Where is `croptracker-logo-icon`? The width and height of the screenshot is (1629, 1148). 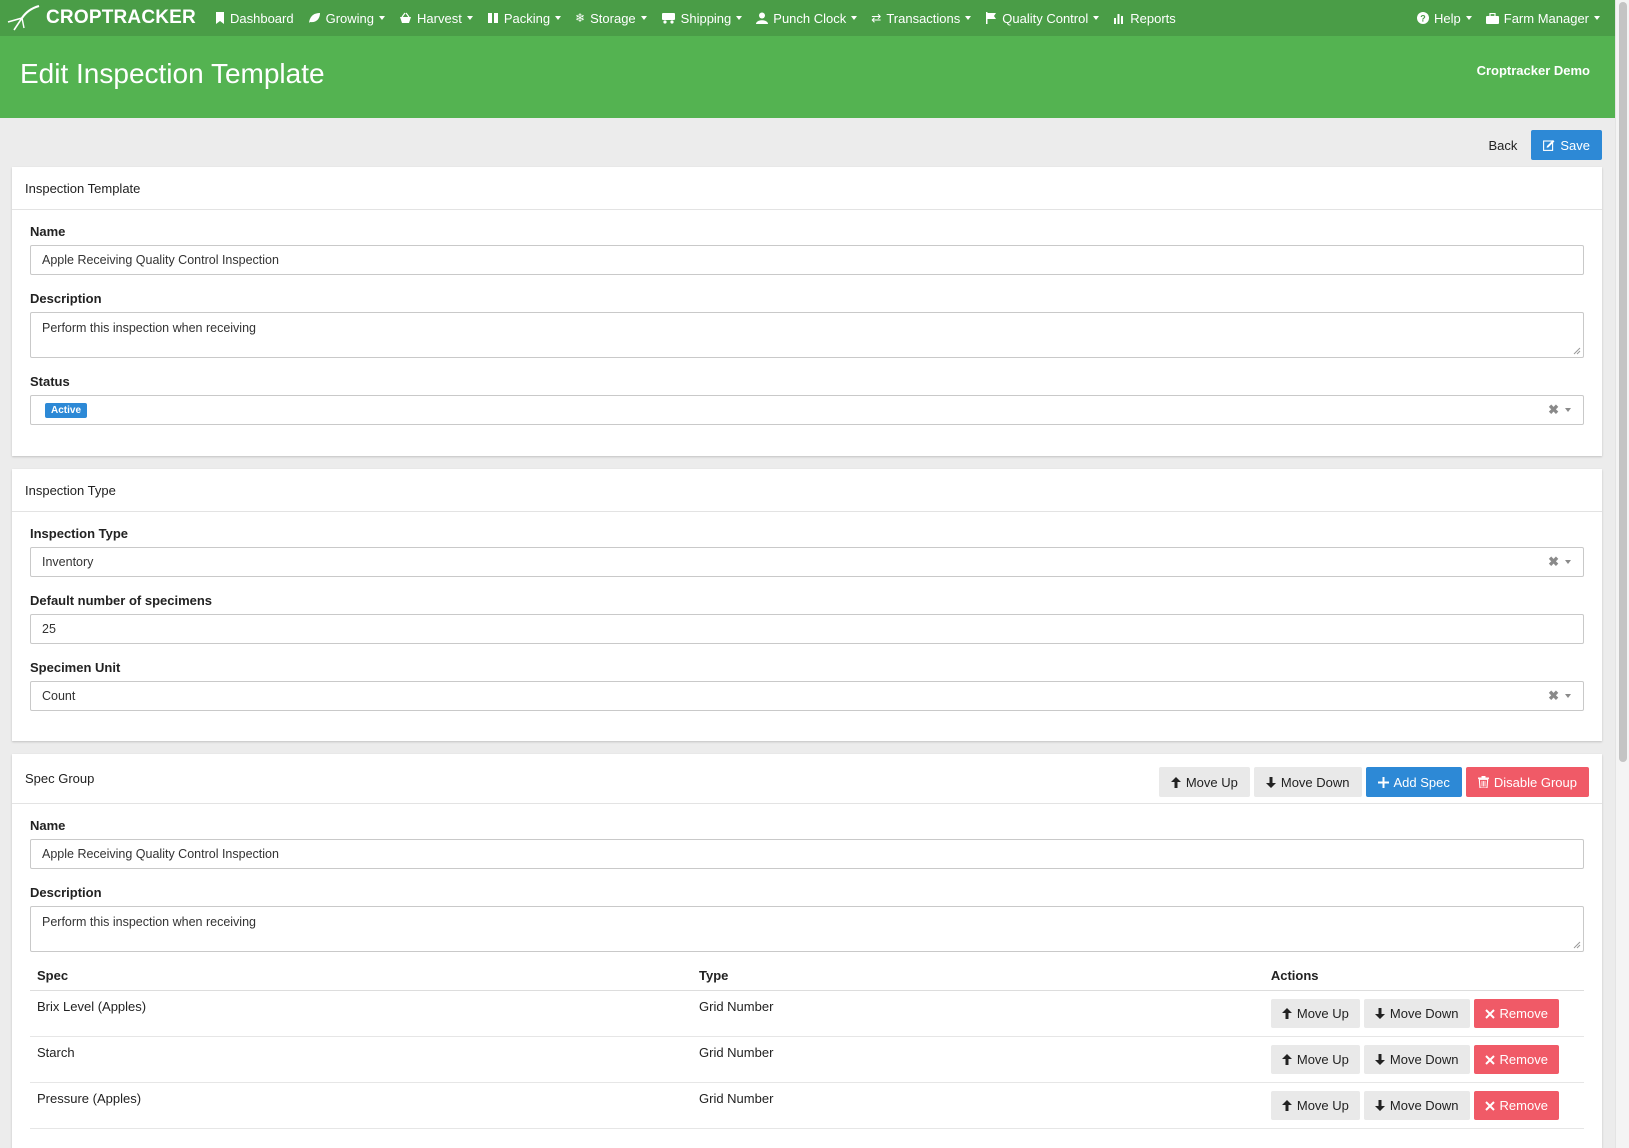
croptracker-logo-icon is located at coordinates (23, 17).